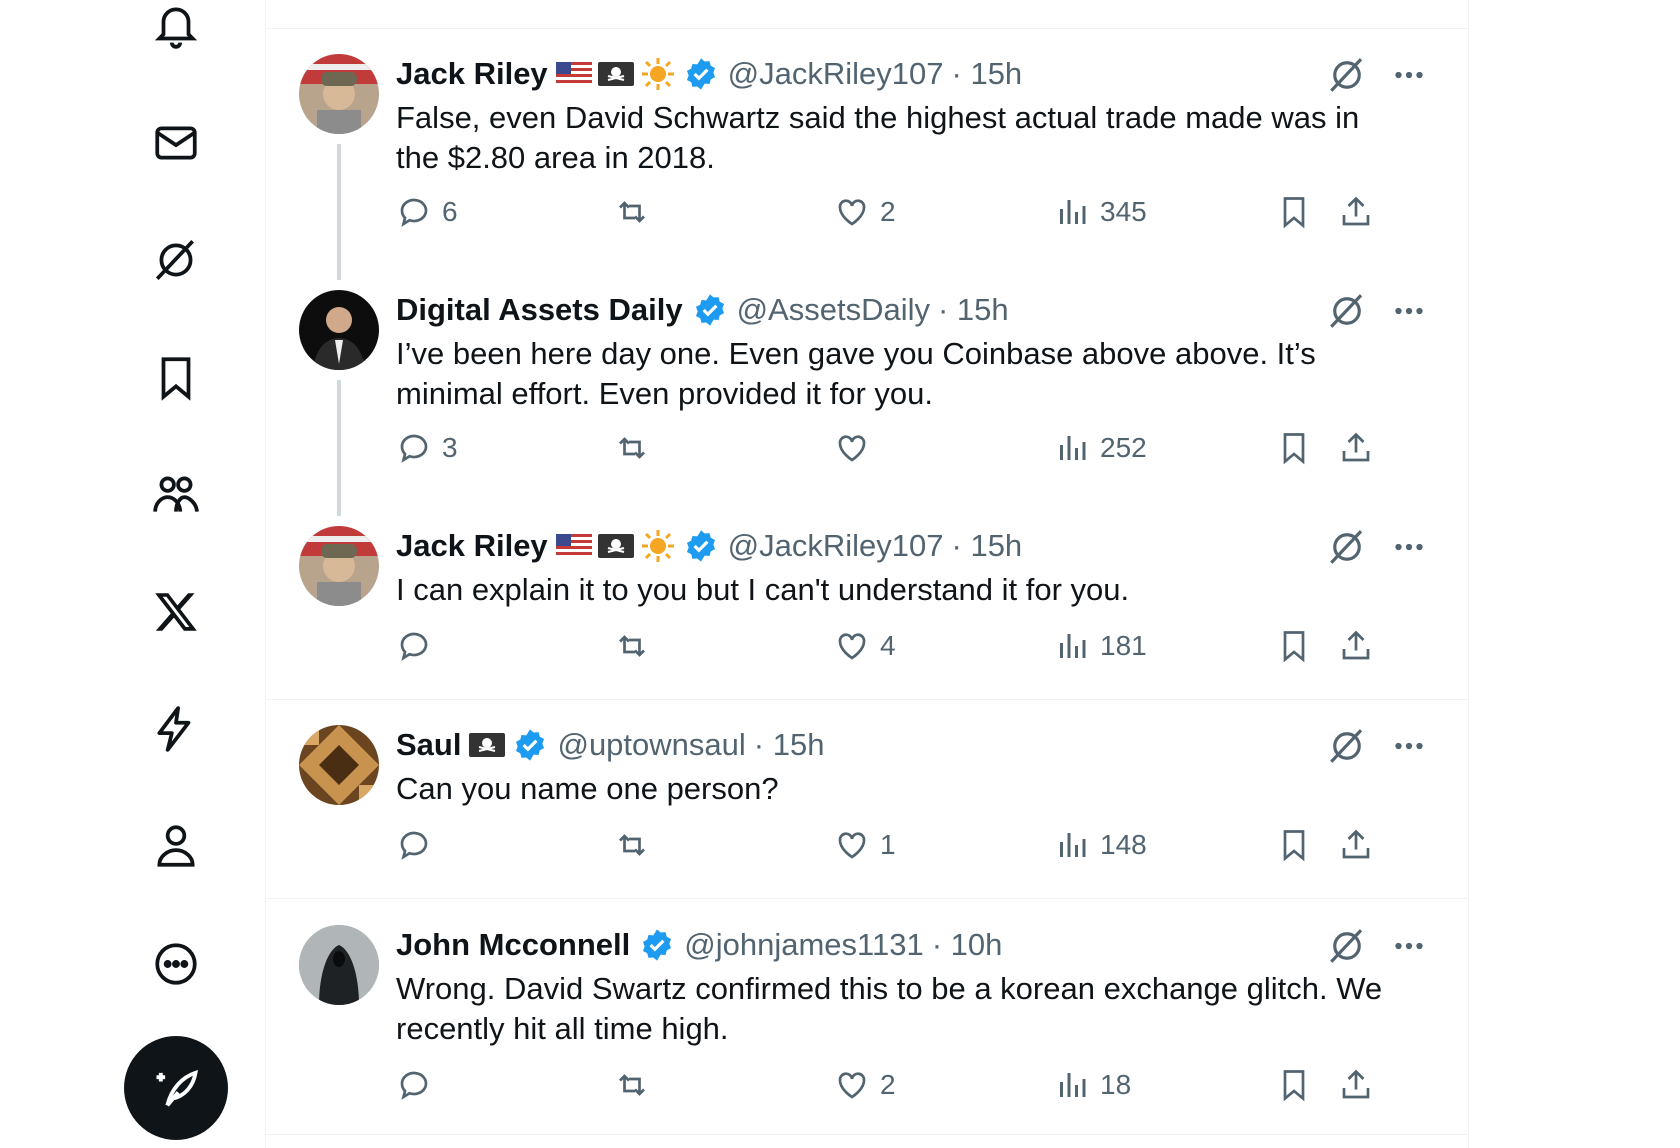  Describe the element at coordinates (176, 846) in the screenshot. I see `profile-icon` at that location.